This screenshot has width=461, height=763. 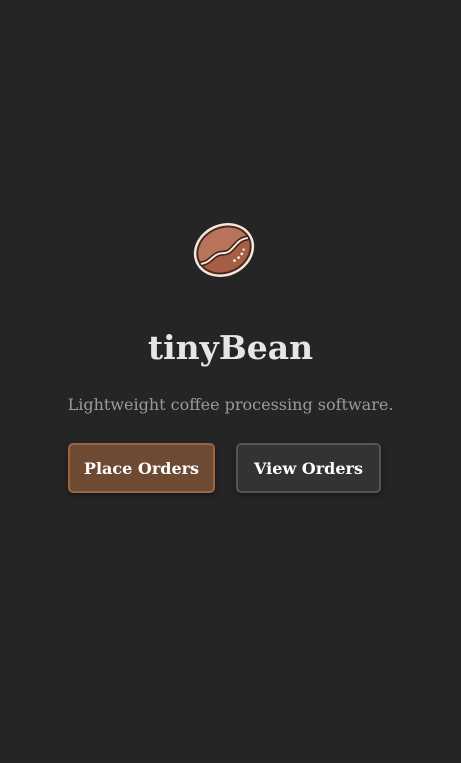 What do you see at coordinates (230, 347) in the screenshot?
I see `app-title: tinyBean` at bounding box center [230, 347].